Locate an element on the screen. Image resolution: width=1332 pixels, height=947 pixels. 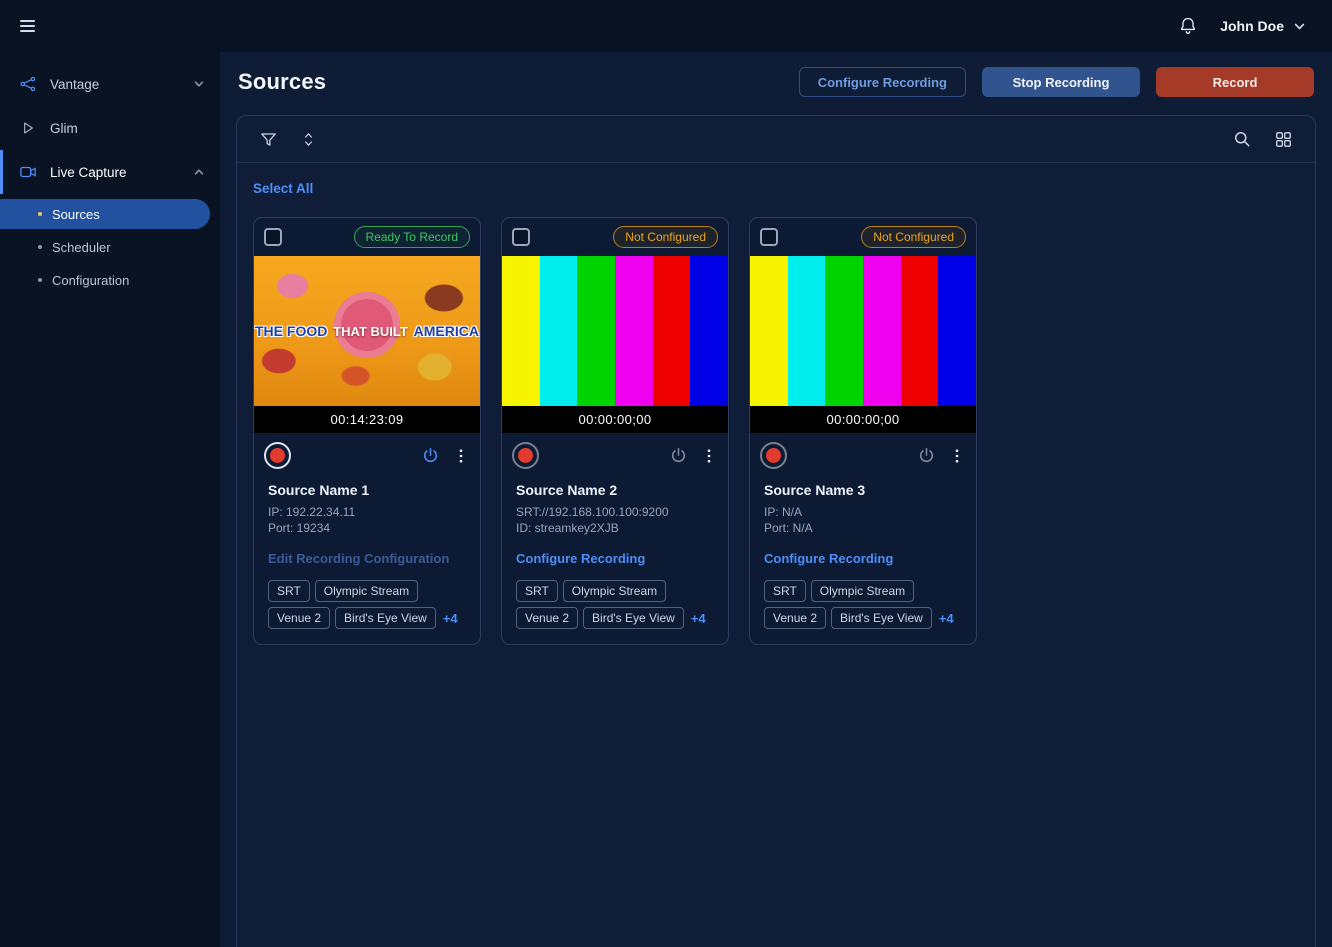
source-info-line1: IP: 192.22.34.11 is located at coordinates (312, 512).